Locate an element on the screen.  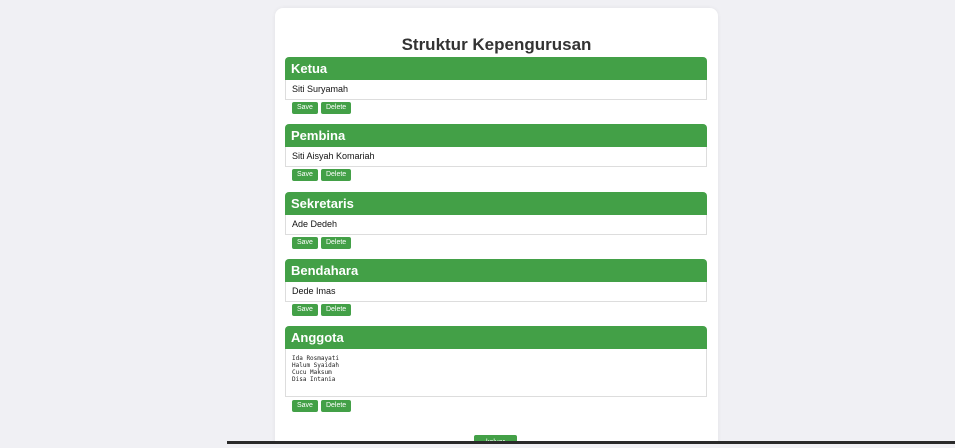
sekretaris-input: Ade Dedeh is located at coordinates (496, 225).